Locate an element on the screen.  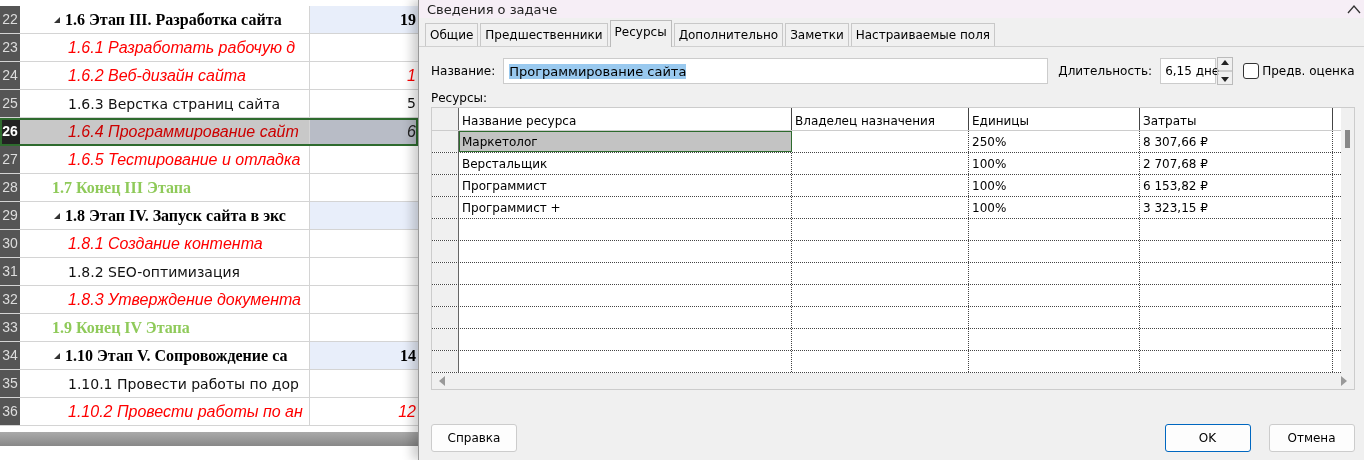
name-label: Название: is located at coordinates (463, 71).